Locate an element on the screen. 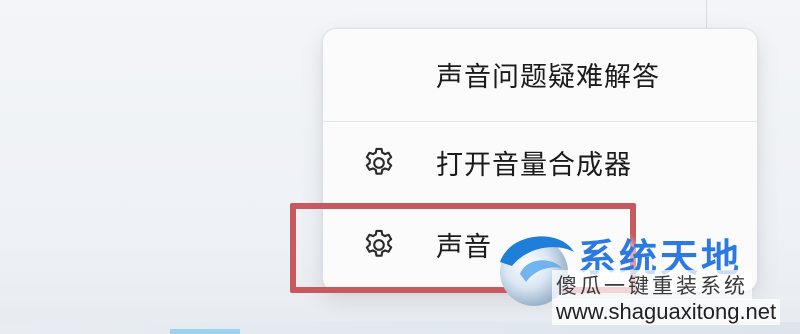  menu-item-label: 声音问题疑难解答 is located at coordinates (548, 77).